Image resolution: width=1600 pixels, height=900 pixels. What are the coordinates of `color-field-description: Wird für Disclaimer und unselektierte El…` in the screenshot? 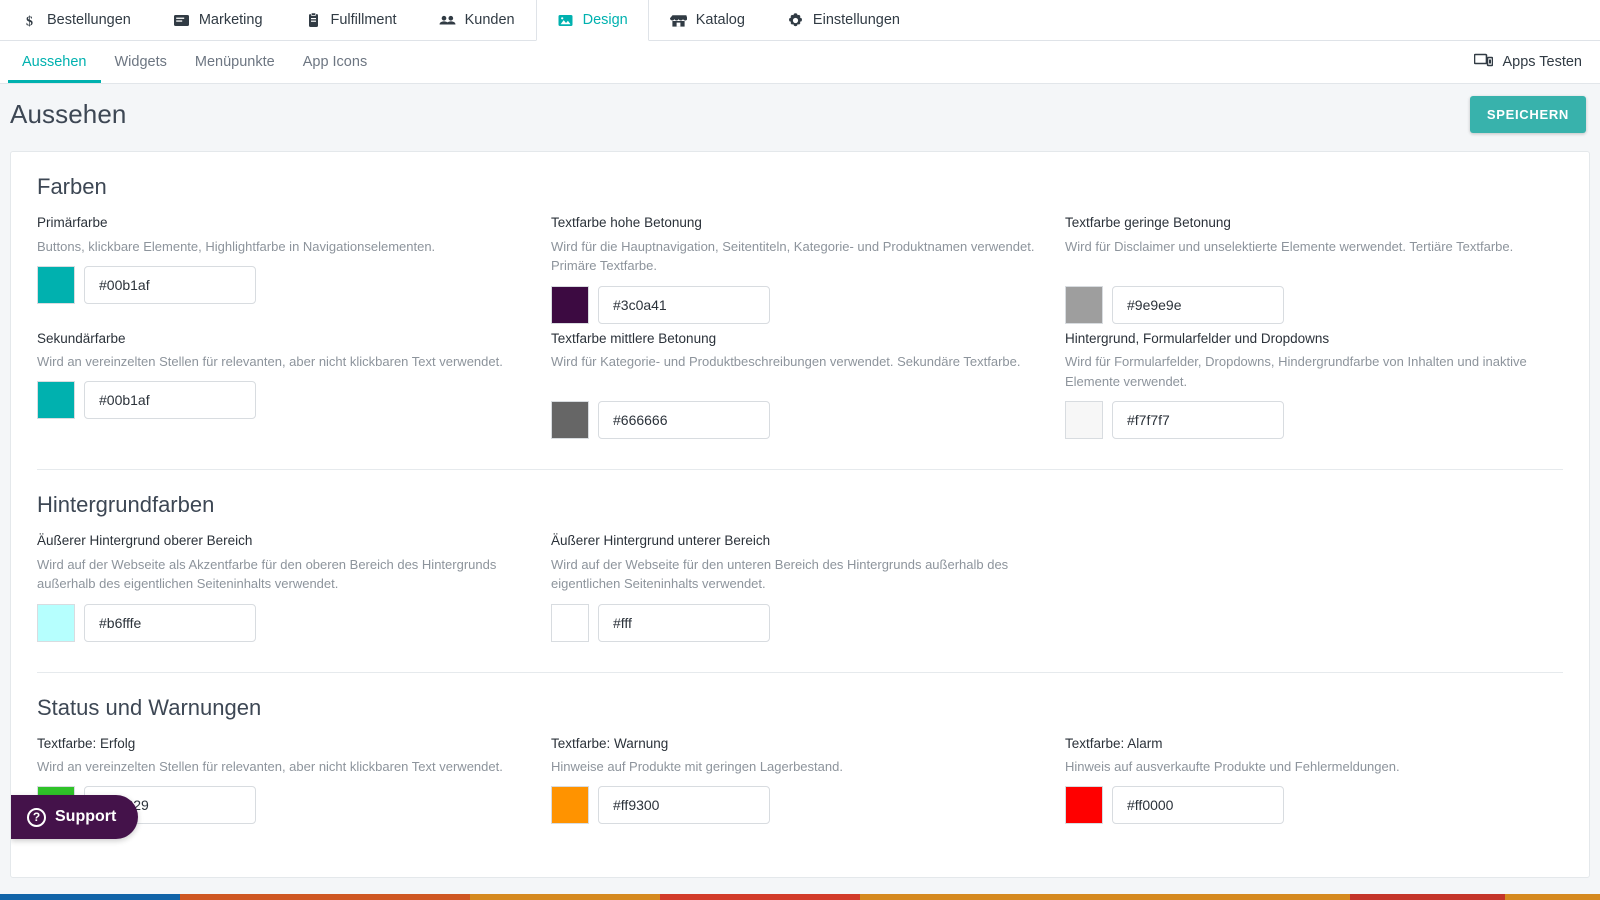 It's located at (1289, 246).